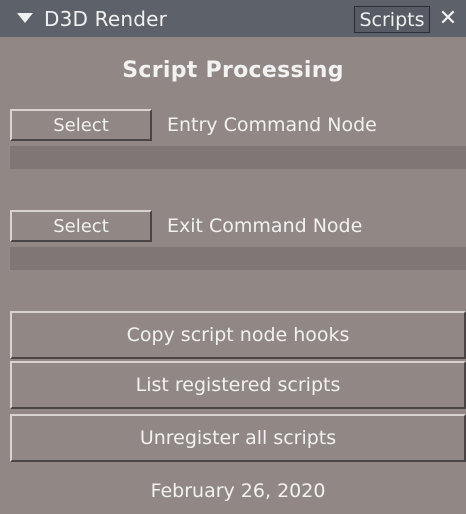  Describe the element at coordinates (233, 70) in the screenshot. I see `section-heading: Script Processing` at that location.